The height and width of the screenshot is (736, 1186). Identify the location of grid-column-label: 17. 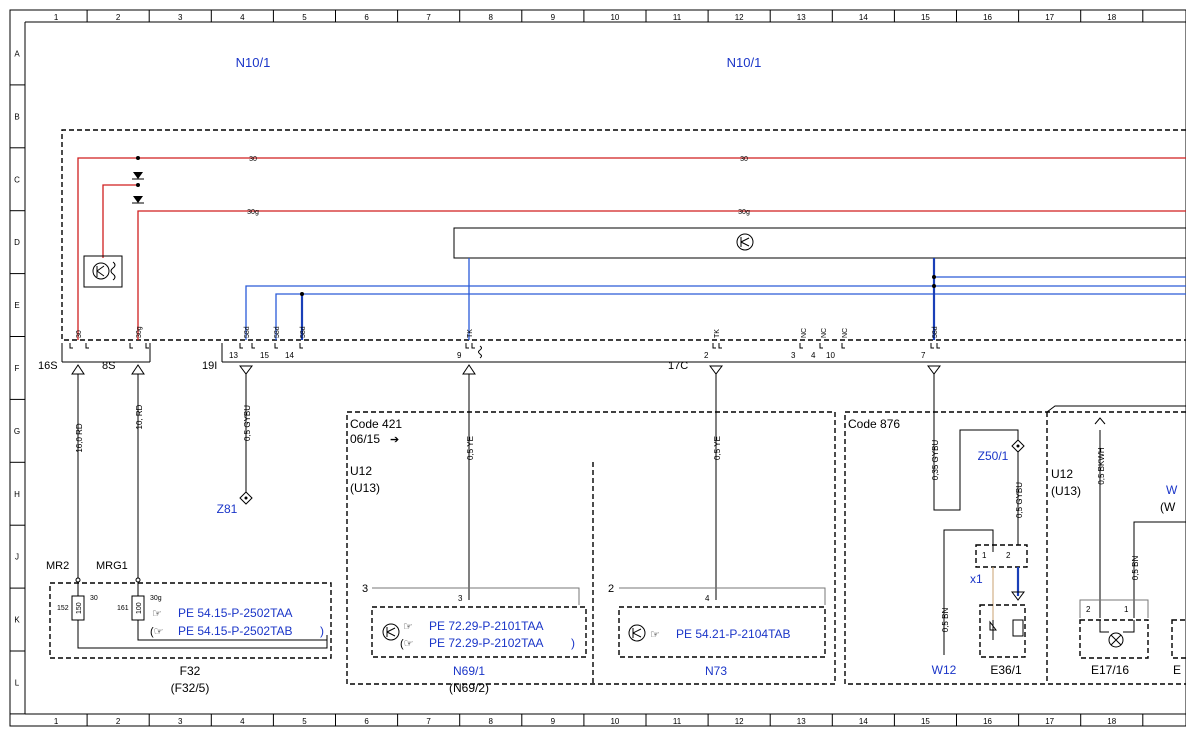
(1049, 721).